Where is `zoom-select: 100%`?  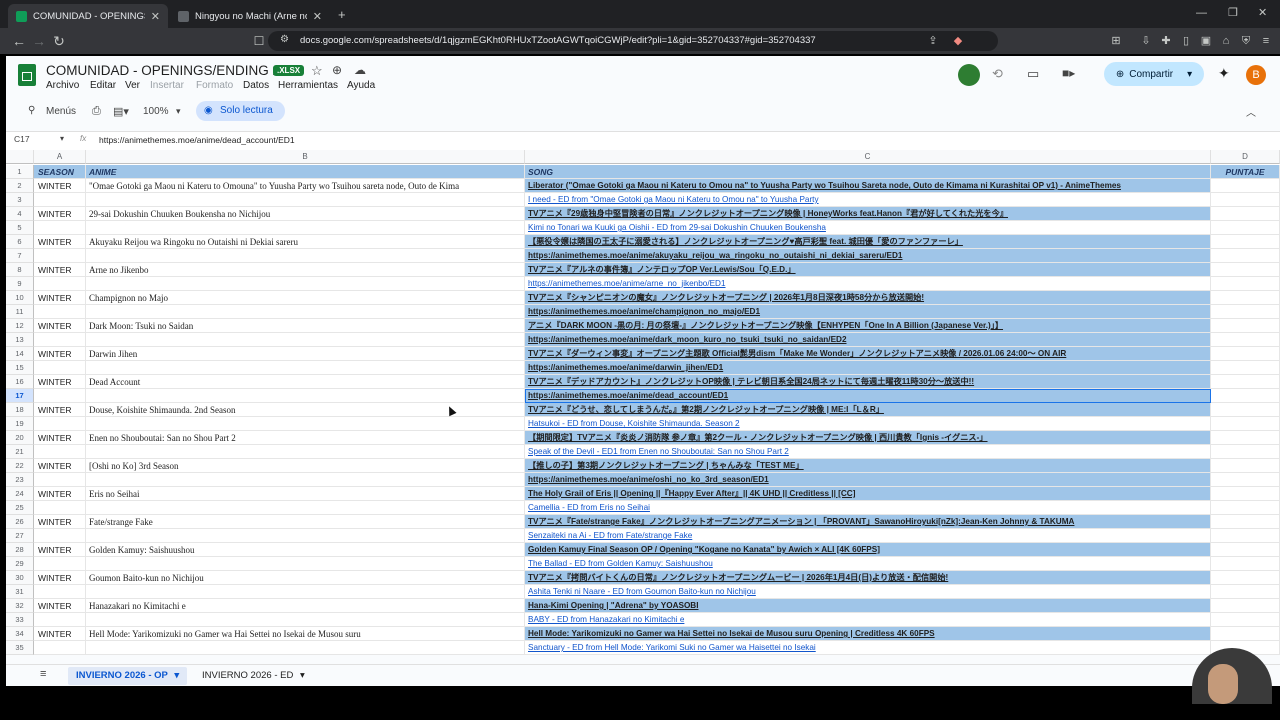
zoom-select: 100% is located at coordinates (156, 111).